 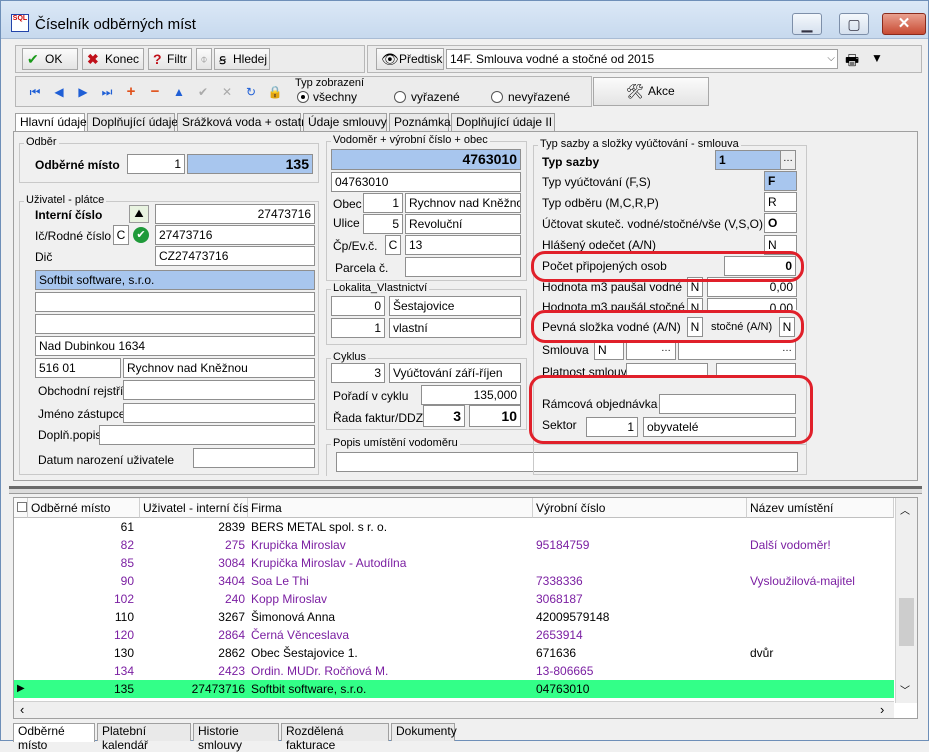 What do you see at coordinates (204, 59) in the screenshot?
I see `filter-clear-button: ⌽` at bounding box center [204, 59].